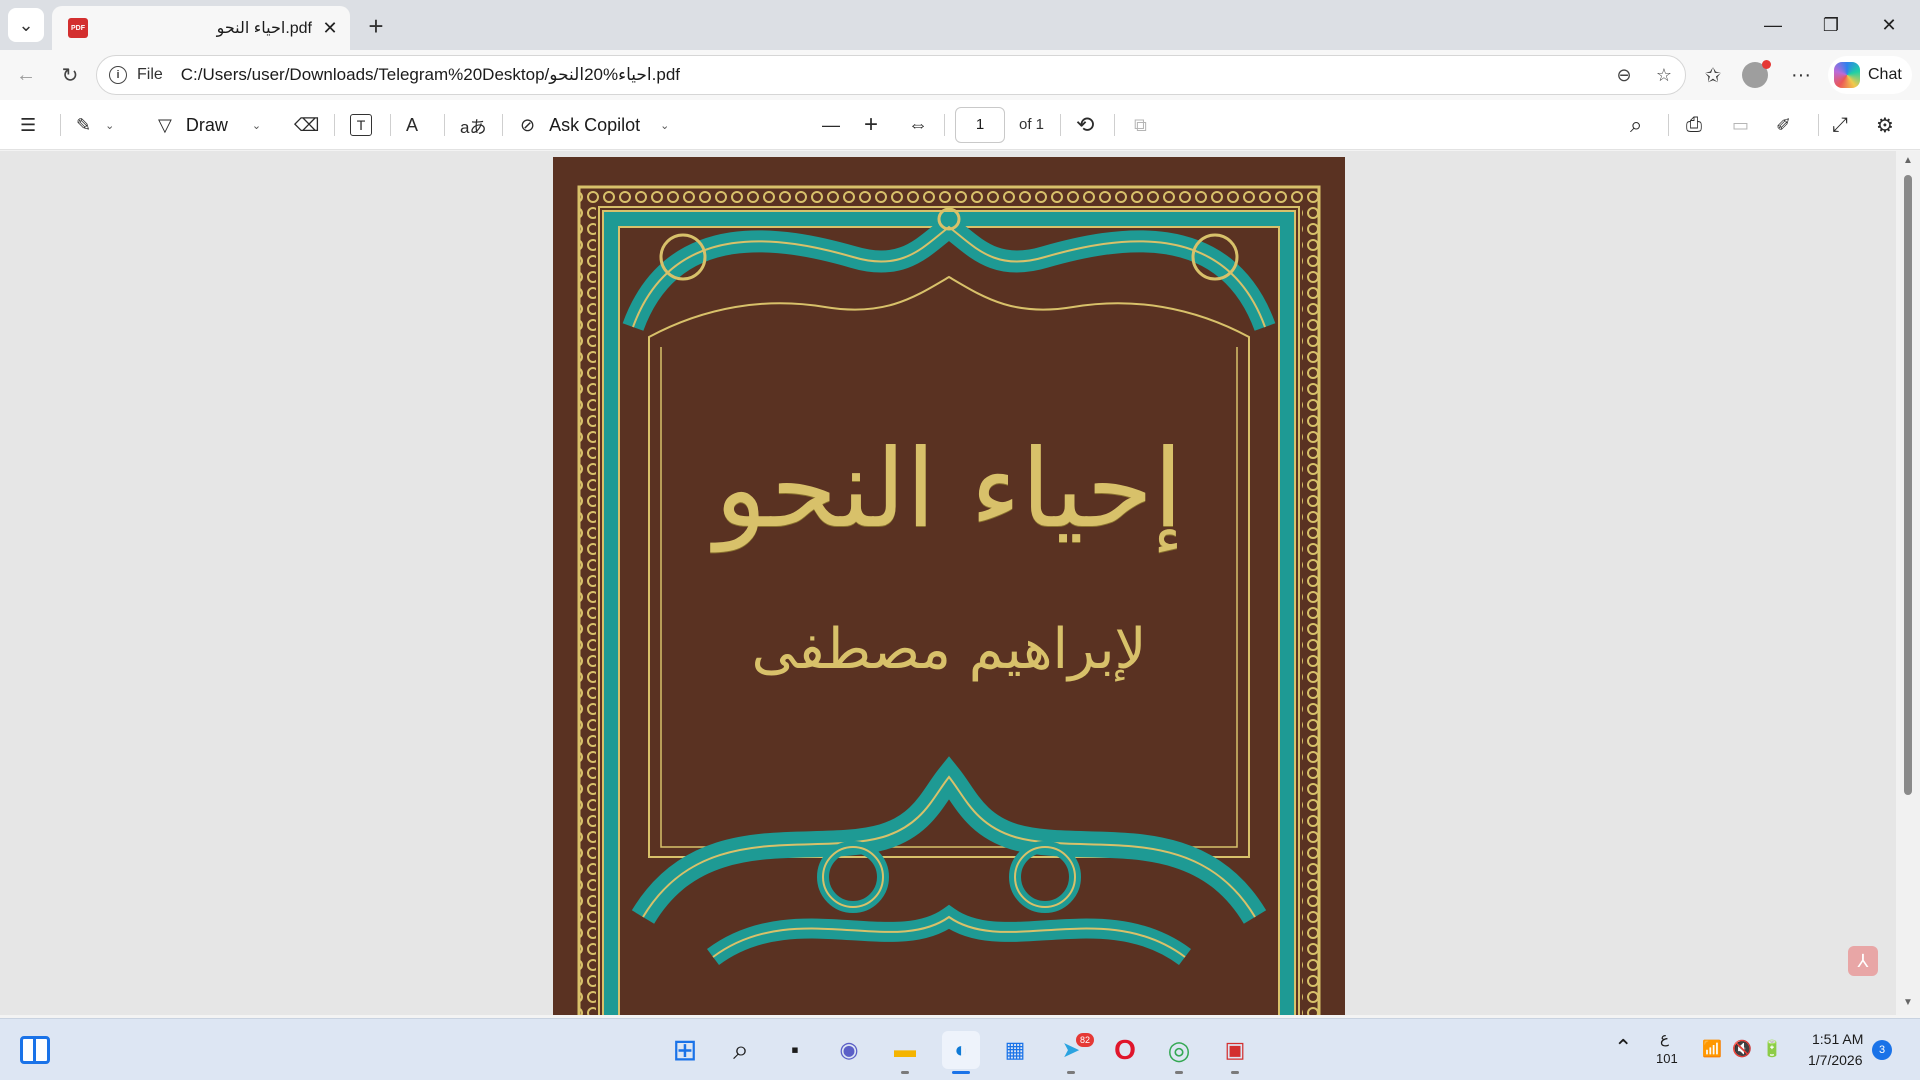 This screenshot has height=1080, width=1920. I want to click on opera-icon: O, so click(1125, 1050).